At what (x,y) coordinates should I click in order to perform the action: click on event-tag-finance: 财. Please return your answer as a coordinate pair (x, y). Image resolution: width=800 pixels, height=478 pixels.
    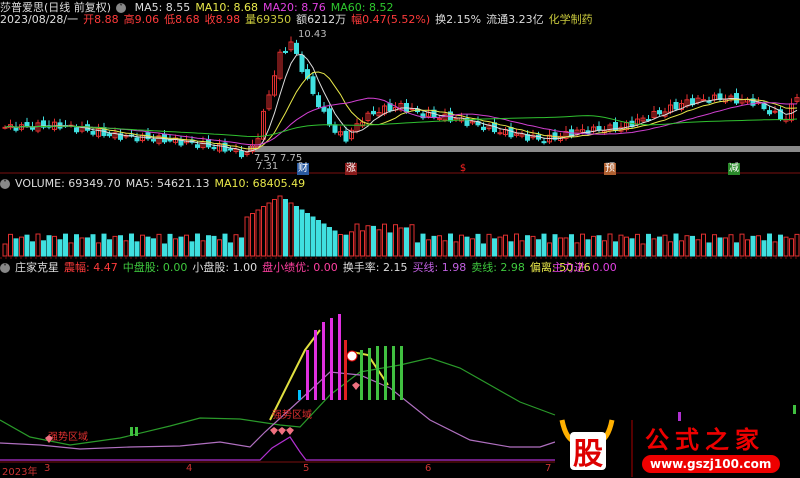
    Looking at the image, I should click on (303, 169).